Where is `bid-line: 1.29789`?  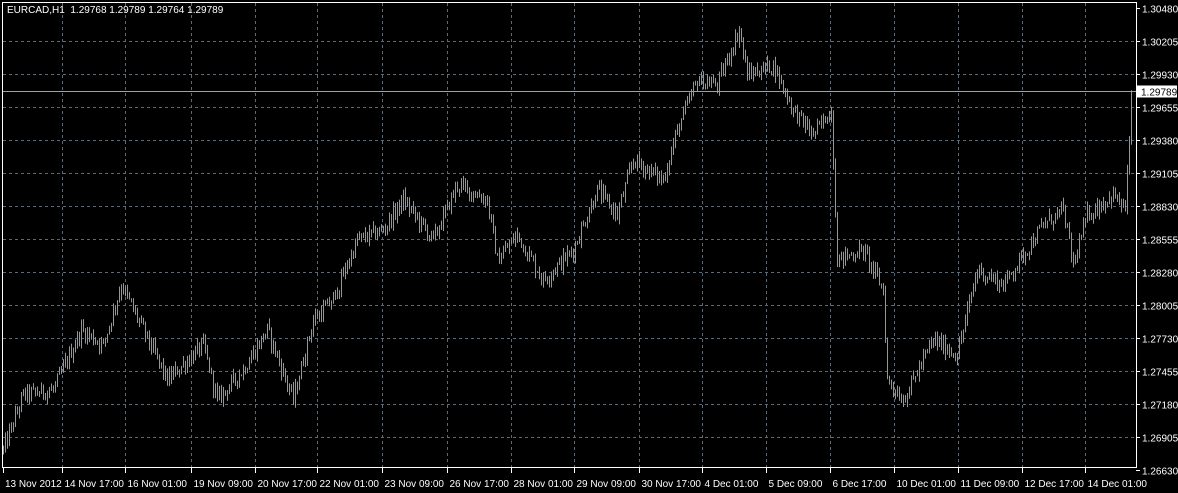
bid-line: 1.29789 is located at coordinates (590, 92).